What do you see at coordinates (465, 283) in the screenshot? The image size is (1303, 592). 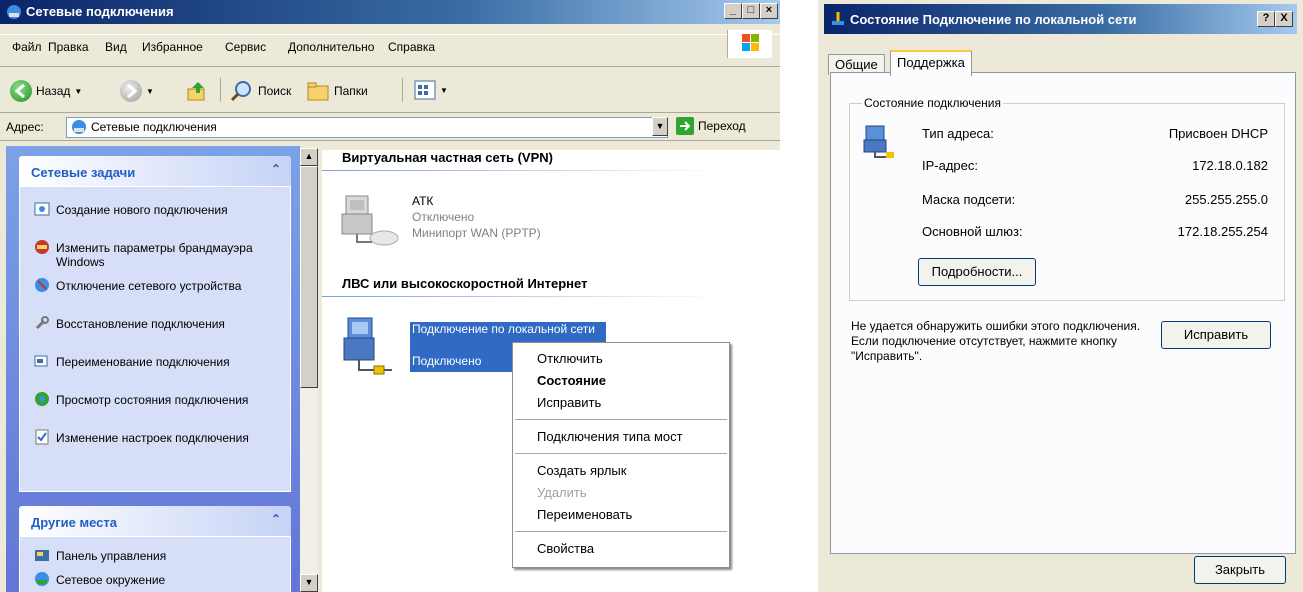 I see `group-lan-header: ЛВС или высокоскоростной Интернет` at bounding box center [465, 283].